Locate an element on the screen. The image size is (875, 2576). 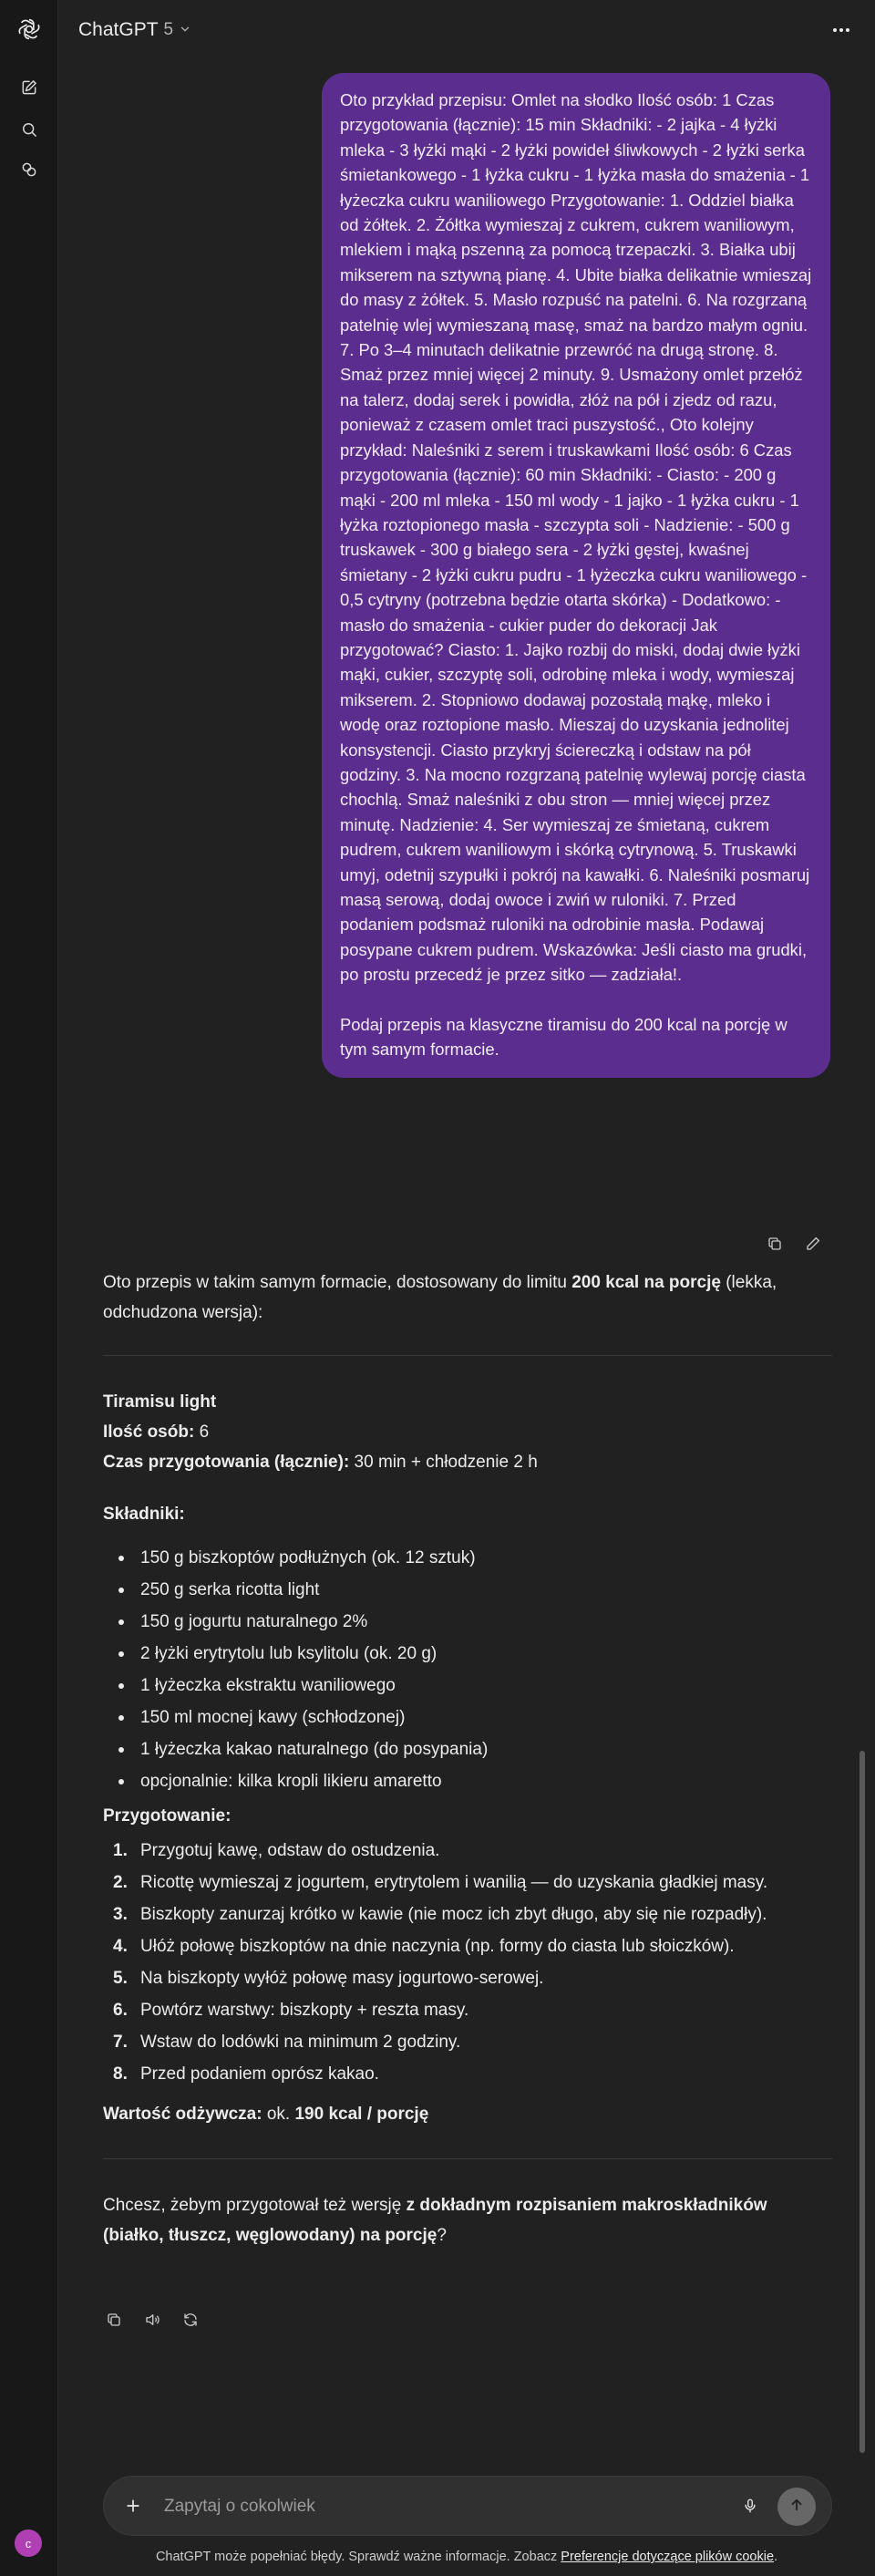
footer-text-end: . is located at coordinates (776, 2557).